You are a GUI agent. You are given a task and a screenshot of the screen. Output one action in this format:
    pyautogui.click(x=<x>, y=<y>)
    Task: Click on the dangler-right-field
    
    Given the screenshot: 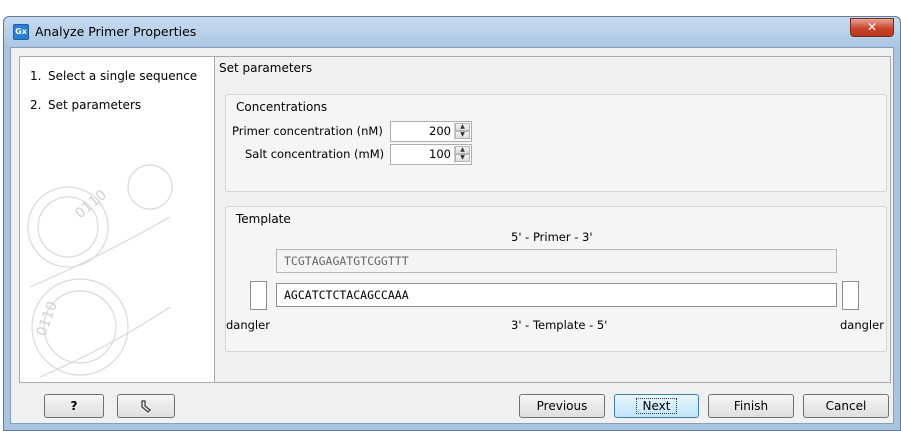 What is the action you would take?
    pyautogui.click(x=850, y=295)
    